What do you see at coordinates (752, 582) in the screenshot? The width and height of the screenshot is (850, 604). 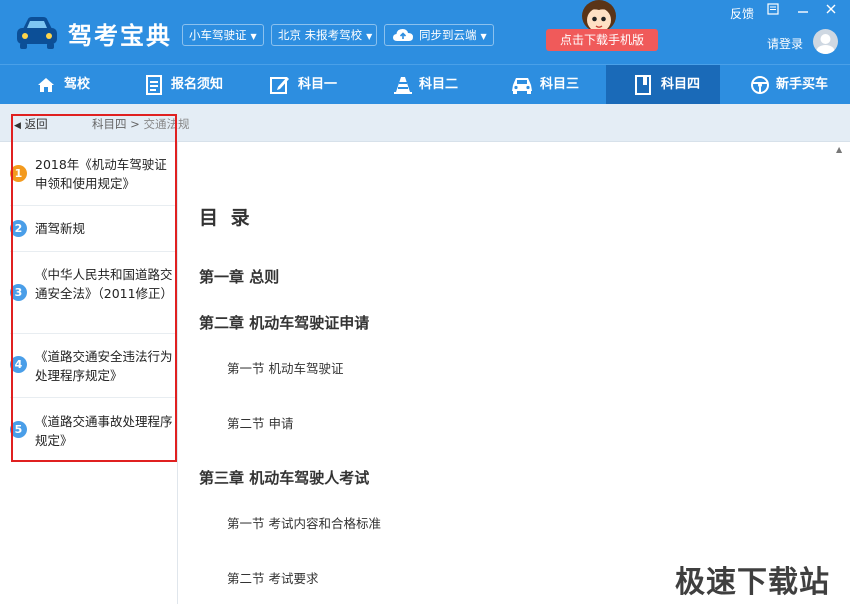 I see `watermark: 极速下载站` at bounding box center [752, 582].